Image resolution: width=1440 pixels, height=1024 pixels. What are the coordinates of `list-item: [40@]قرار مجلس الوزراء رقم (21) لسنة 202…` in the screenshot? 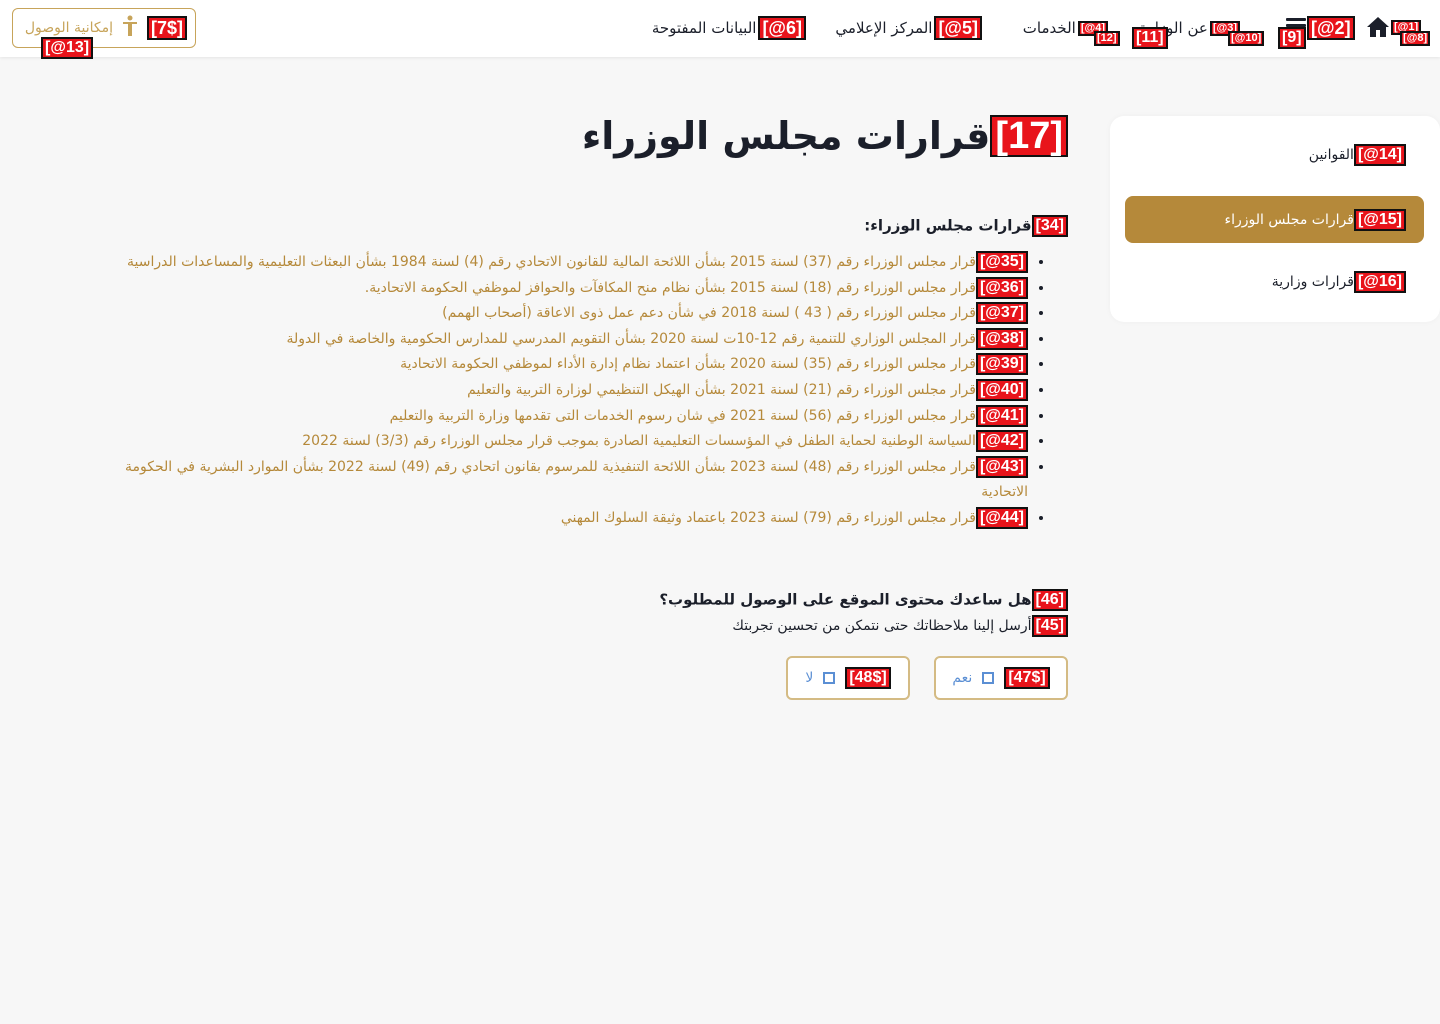 It's located at (568, 391).